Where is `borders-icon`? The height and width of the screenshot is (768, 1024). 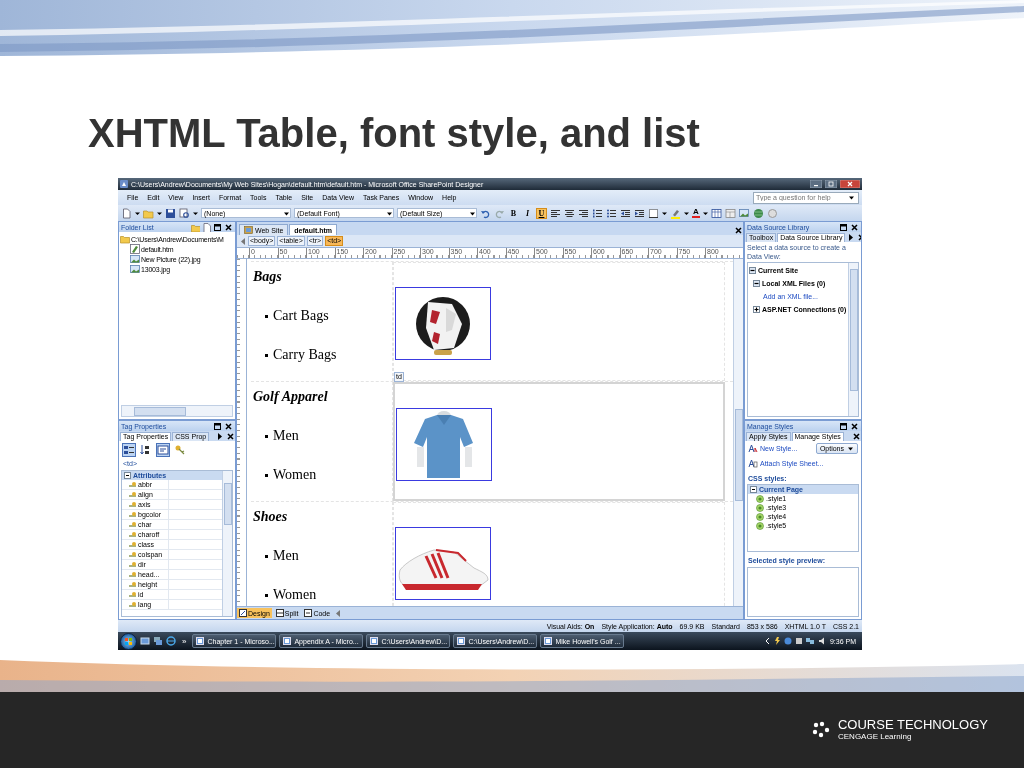 borders-icon is located at coordinates (653, 213).